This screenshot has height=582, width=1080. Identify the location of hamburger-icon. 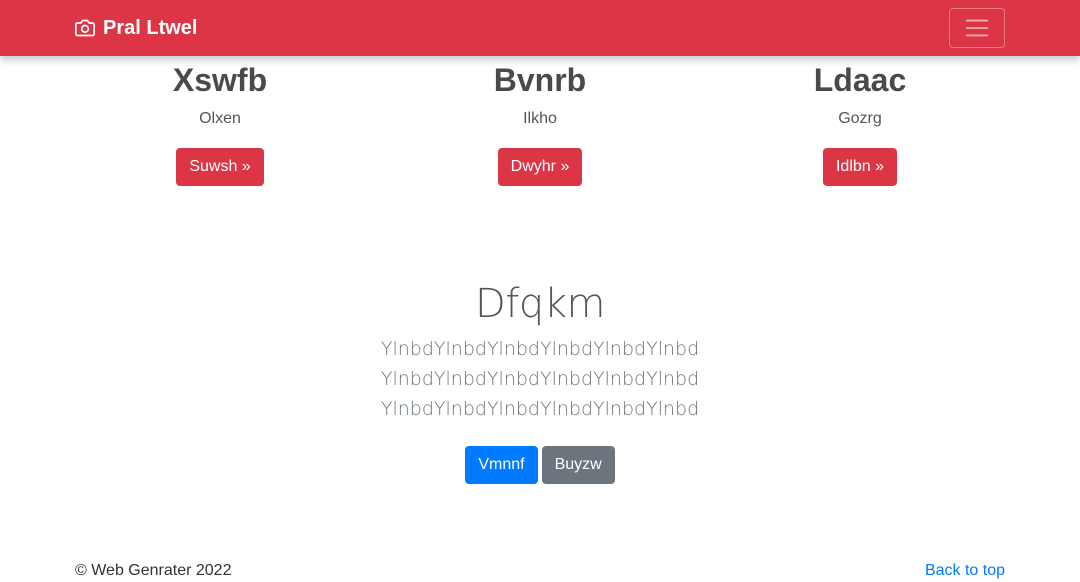
(977, 28).